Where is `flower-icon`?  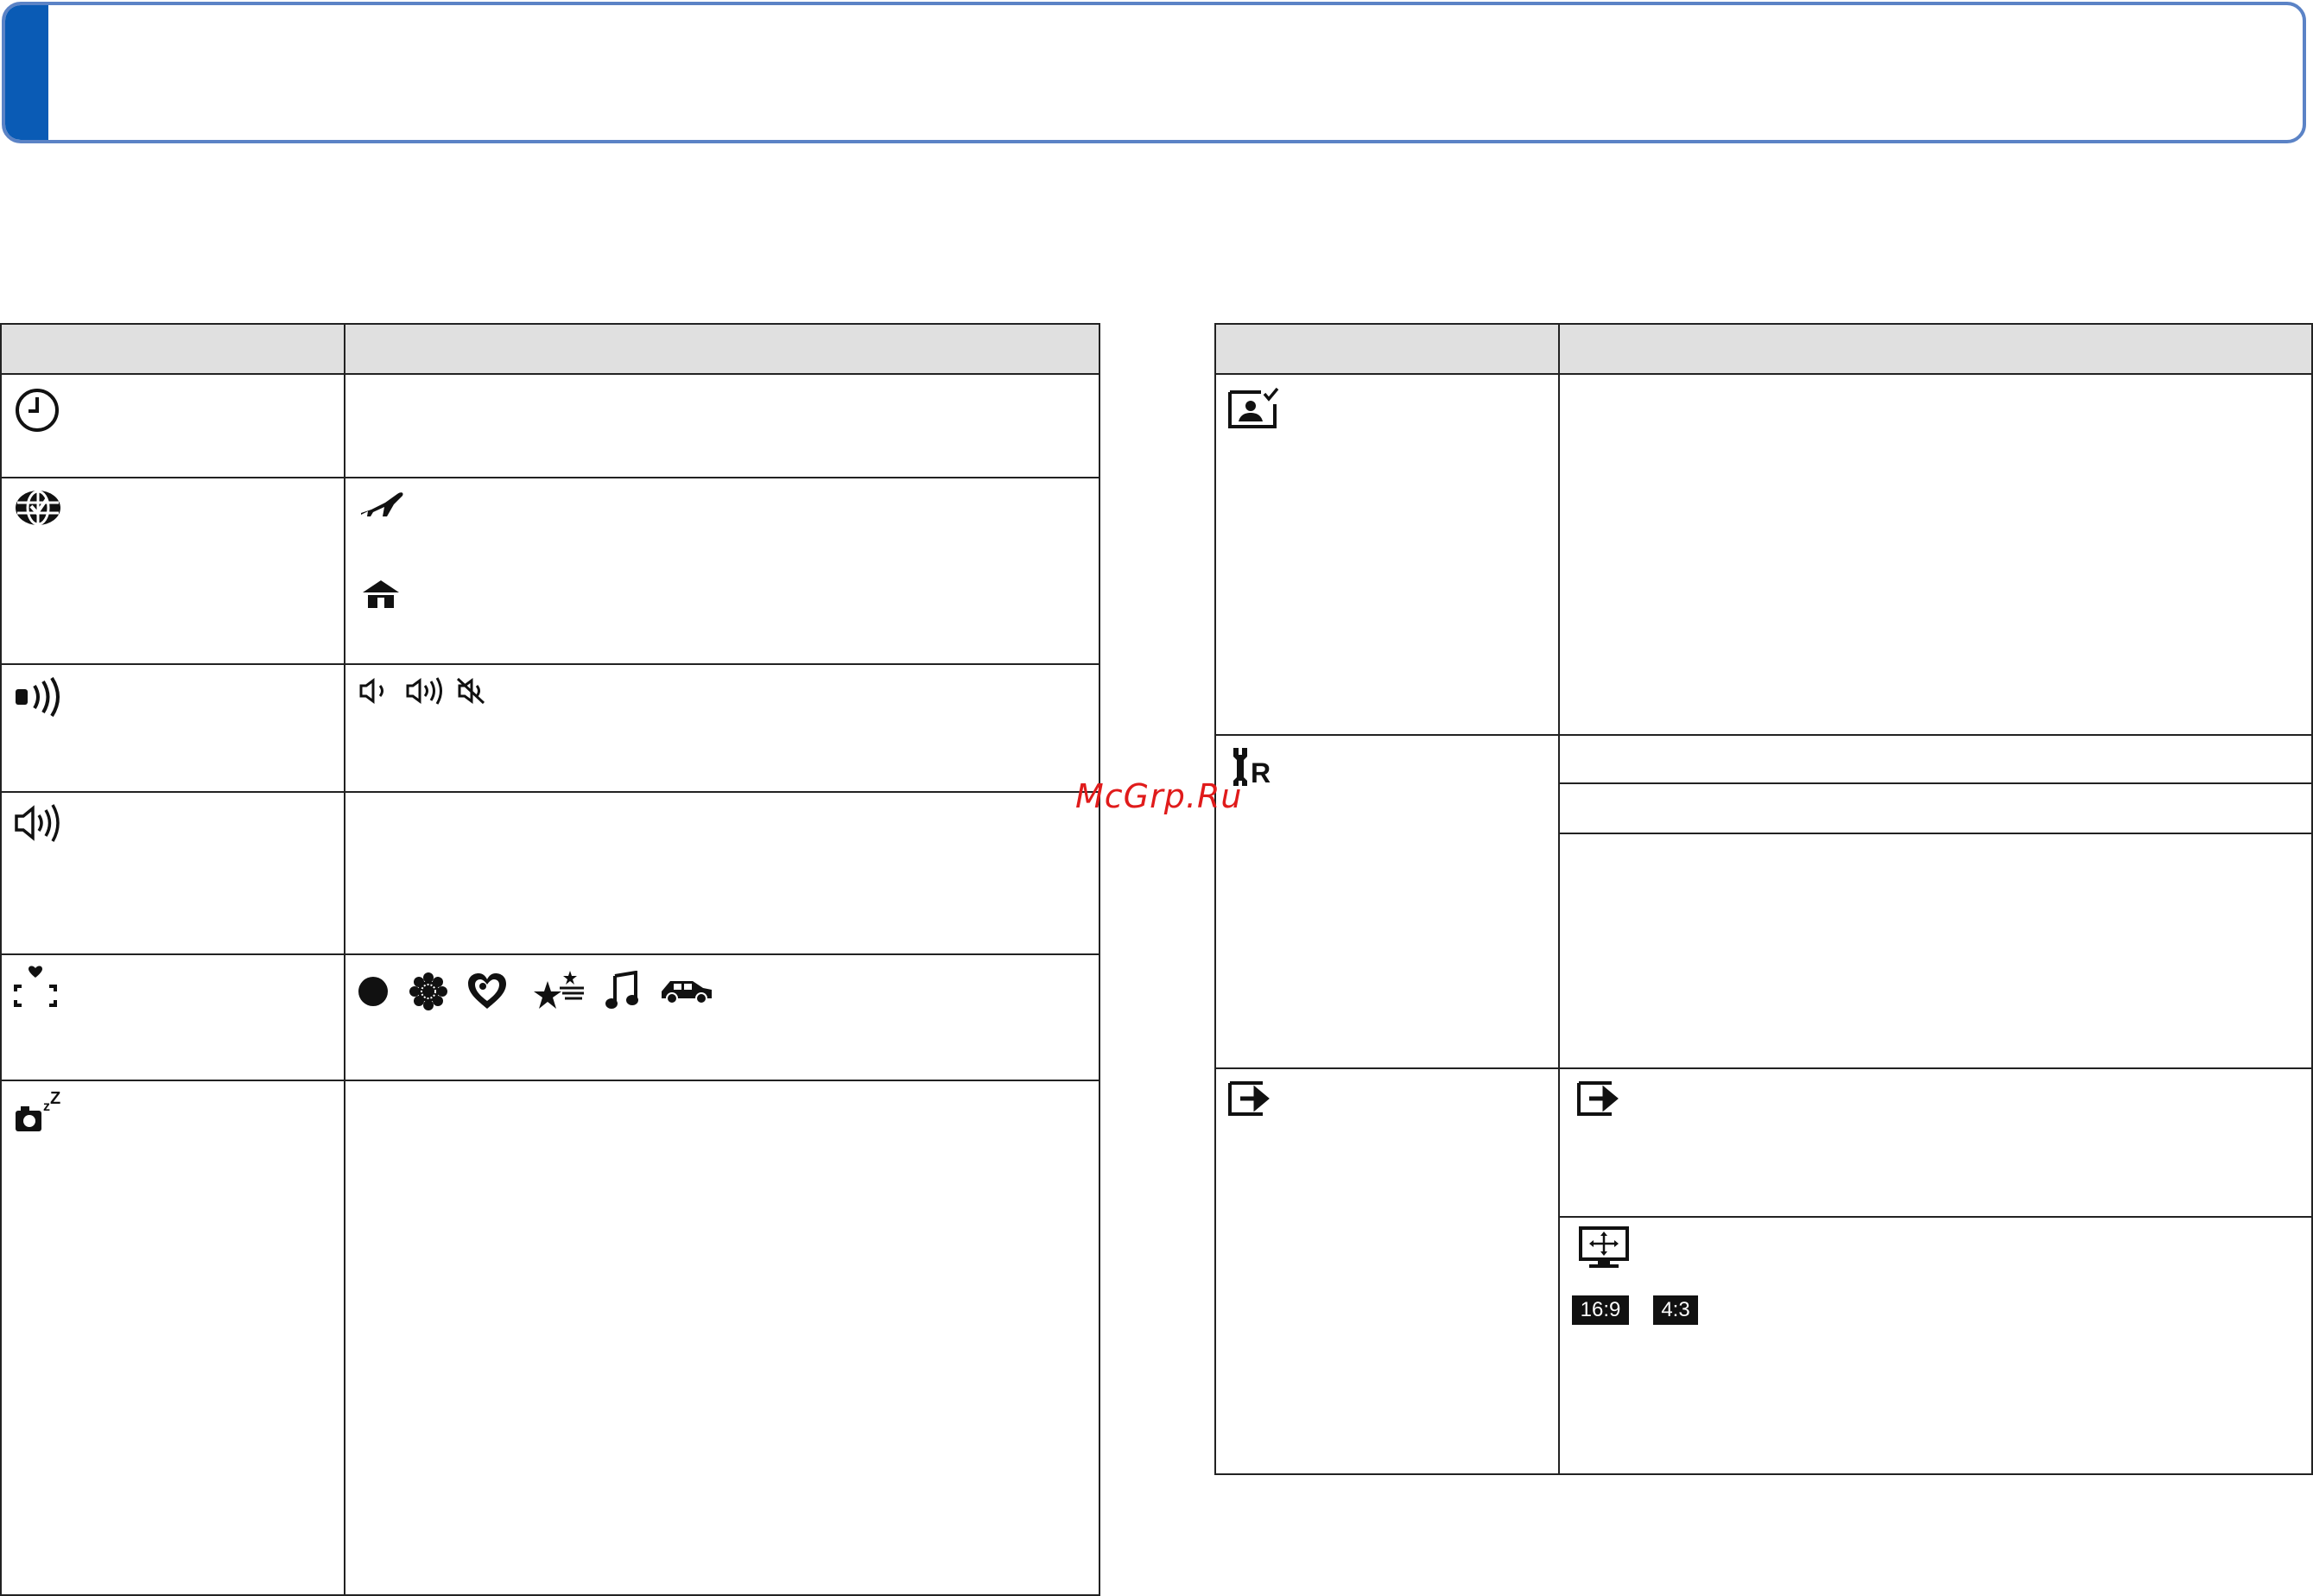
flower-icon is located at coordinates (428, 991).